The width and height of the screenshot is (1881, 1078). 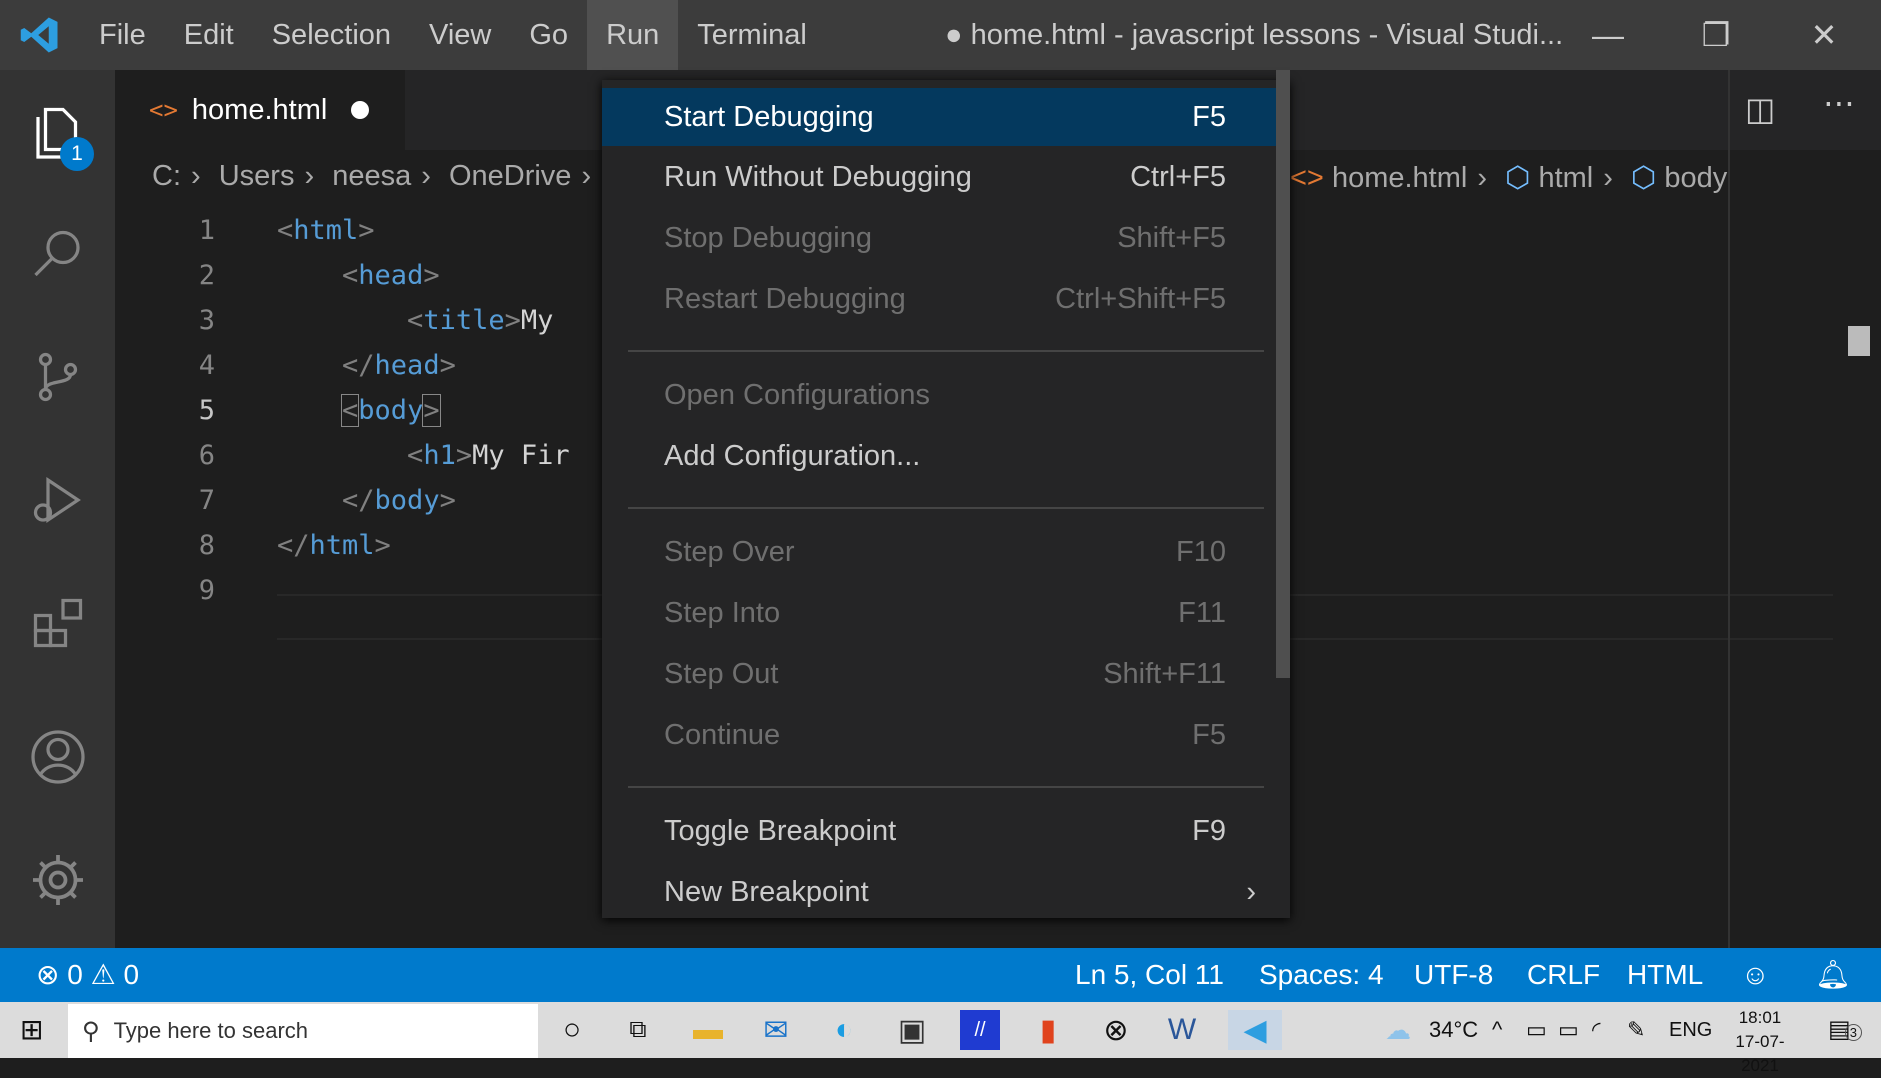 What do you see at coordinates (776, 1030) in the screenshot?
I see `mail-icon: ✉` at bounding box center [776, 1030].